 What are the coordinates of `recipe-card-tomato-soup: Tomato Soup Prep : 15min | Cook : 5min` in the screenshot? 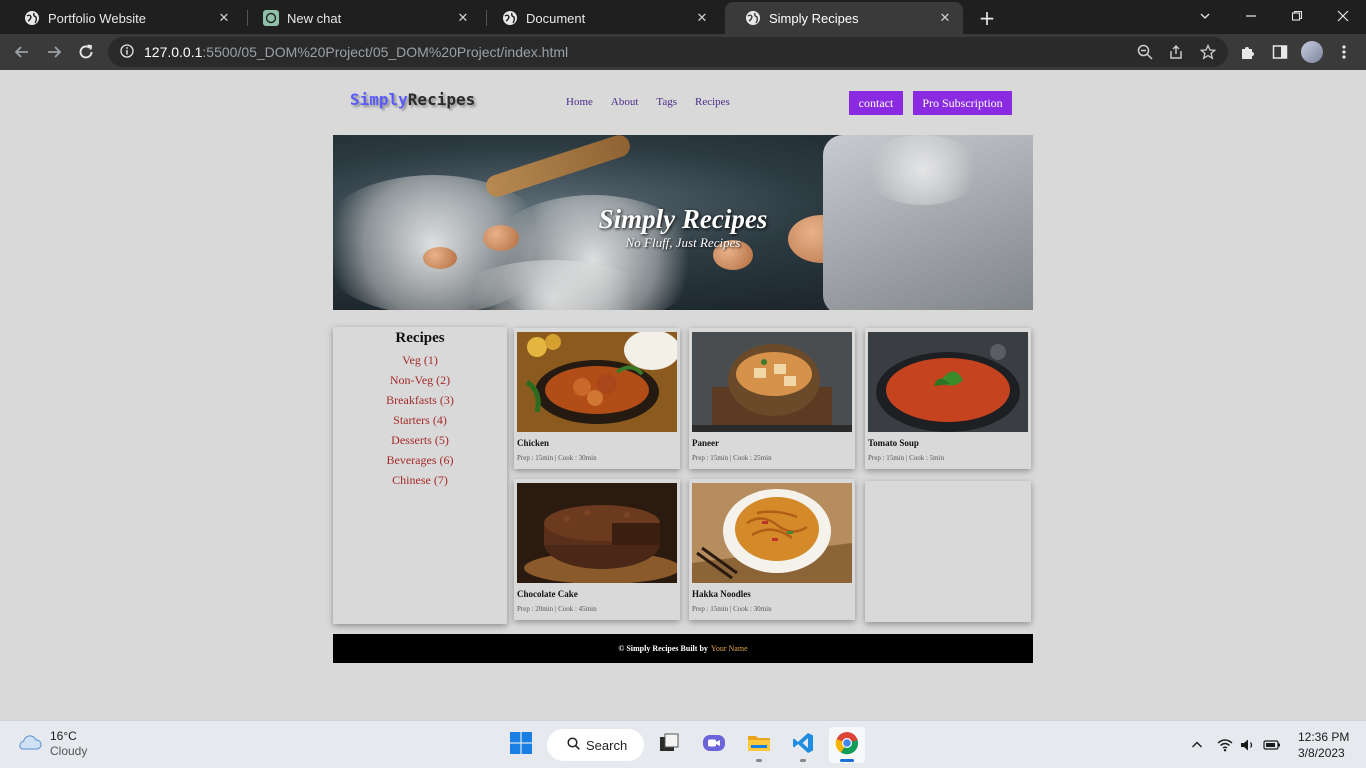 It's located at (948, 398).